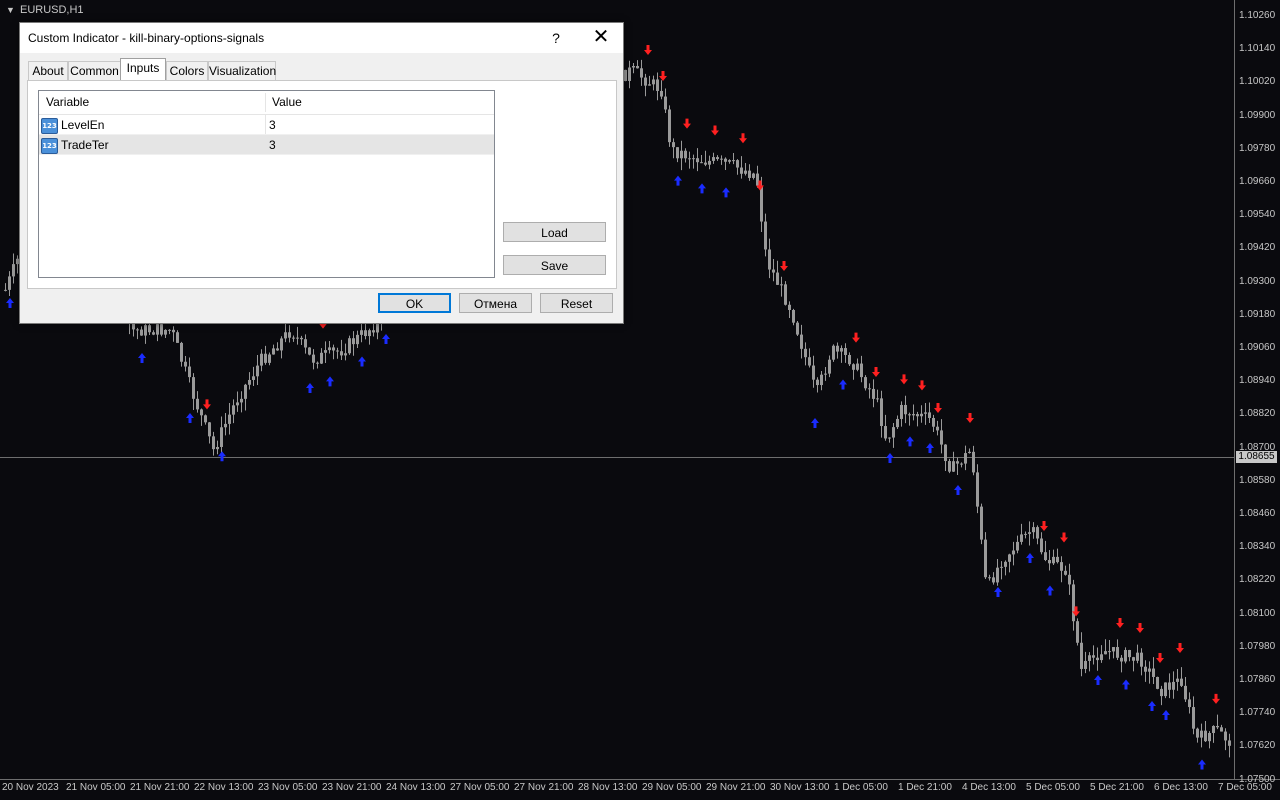 The image size is (1280, 800). I want to click on price-tick-label: 1.08580, so click(1257, 480).